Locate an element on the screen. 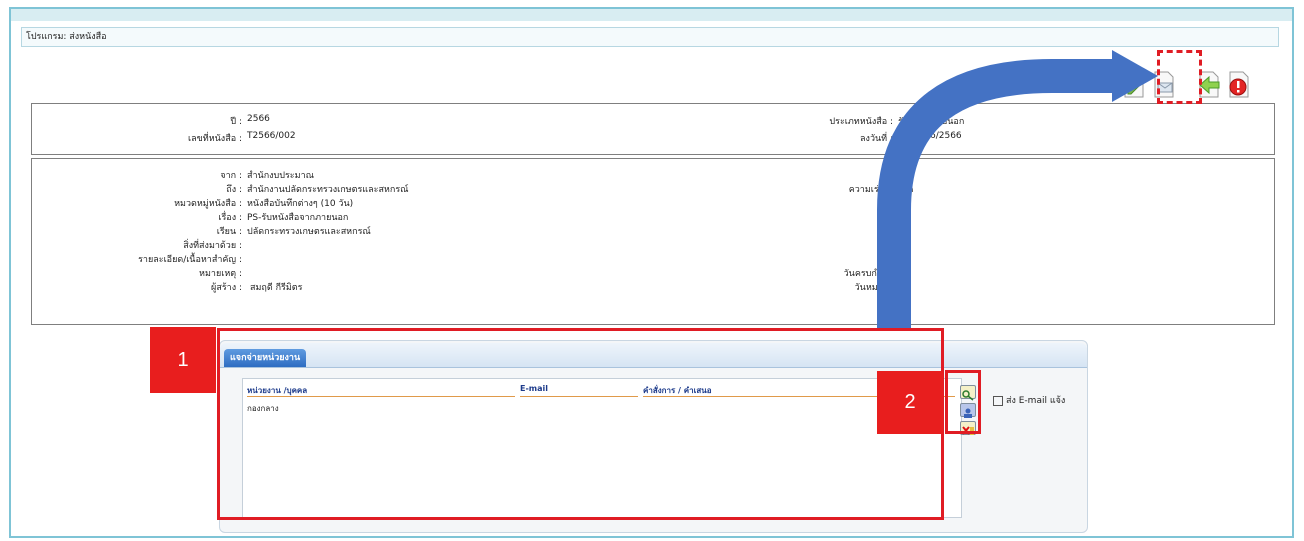 The image size is (1304, 541). annotation-badge-1: 1 is located at coordinates (183, 360).